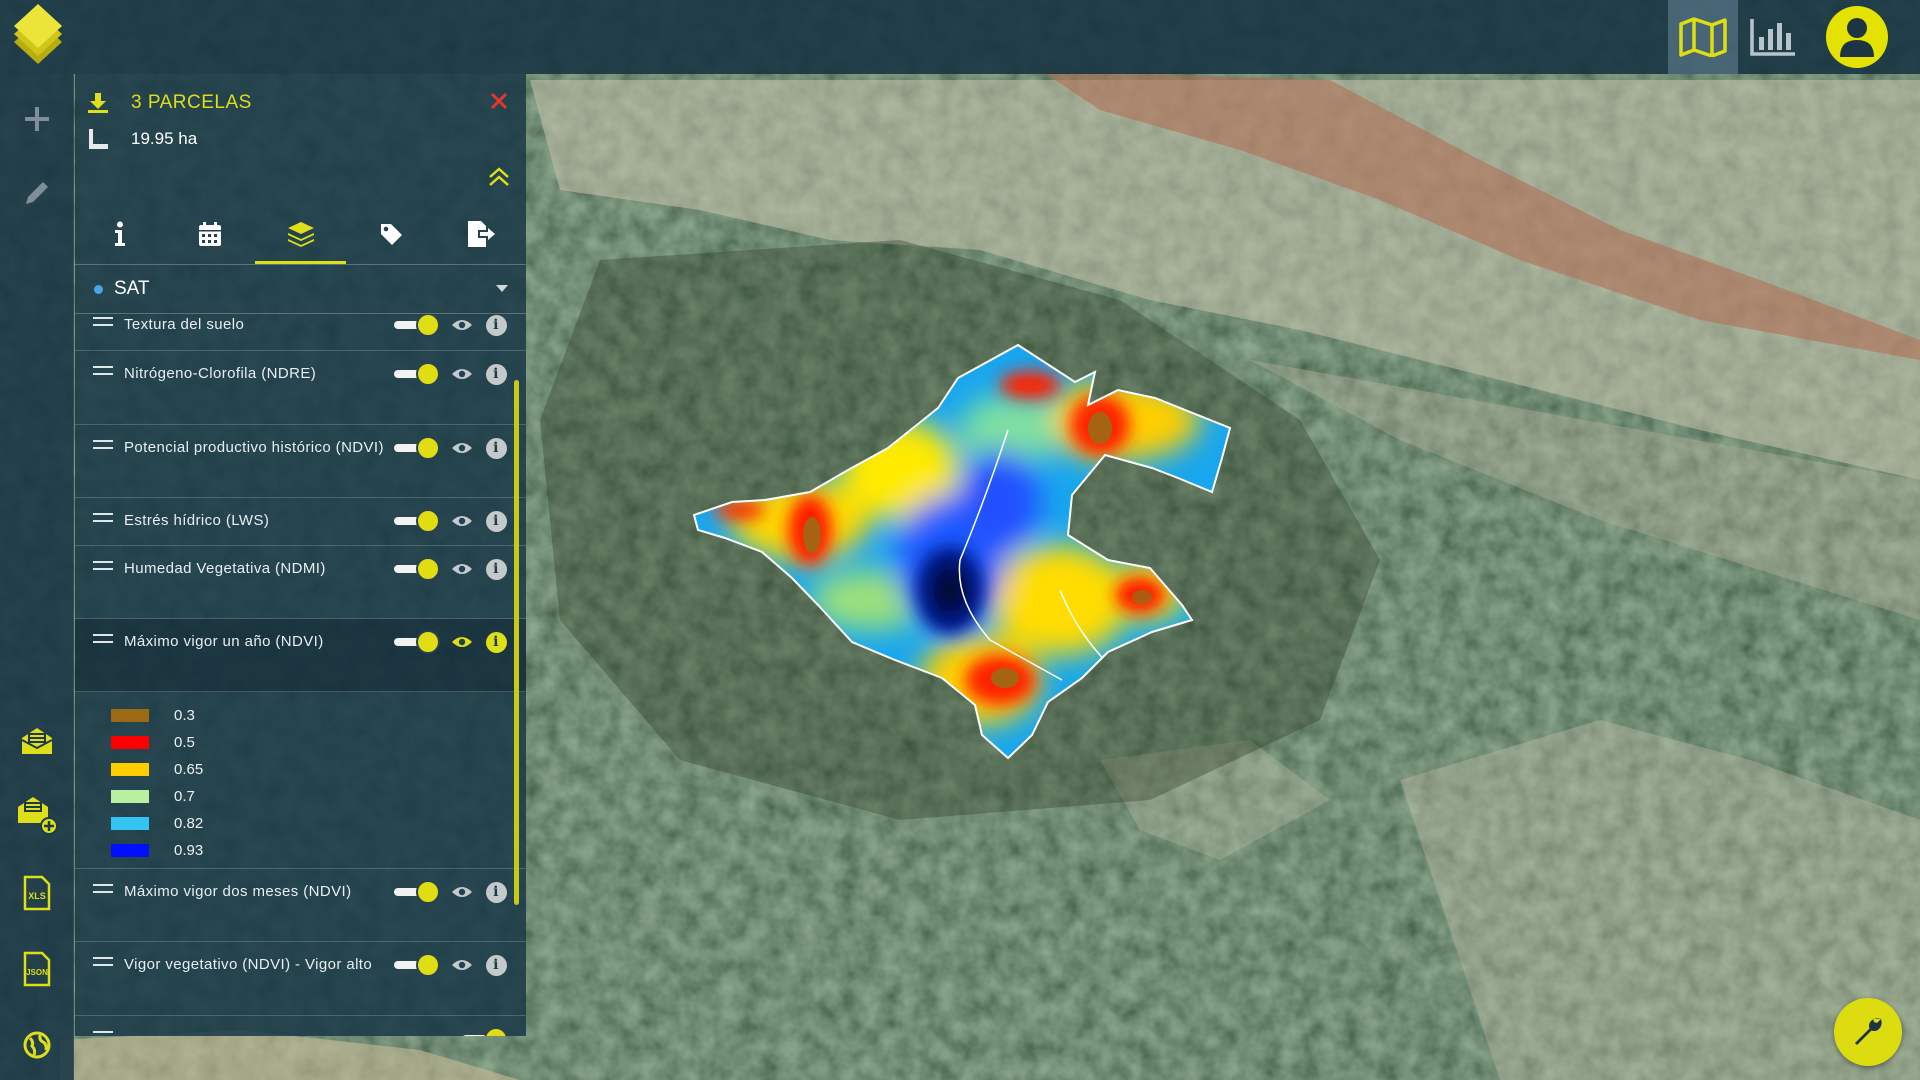 This screenshot has height=1080, width=1920. What do you see at coordinates (164, 138) in the screenshot?
I see `area-value: 19.95 ha` at bounding box center [164, 138].